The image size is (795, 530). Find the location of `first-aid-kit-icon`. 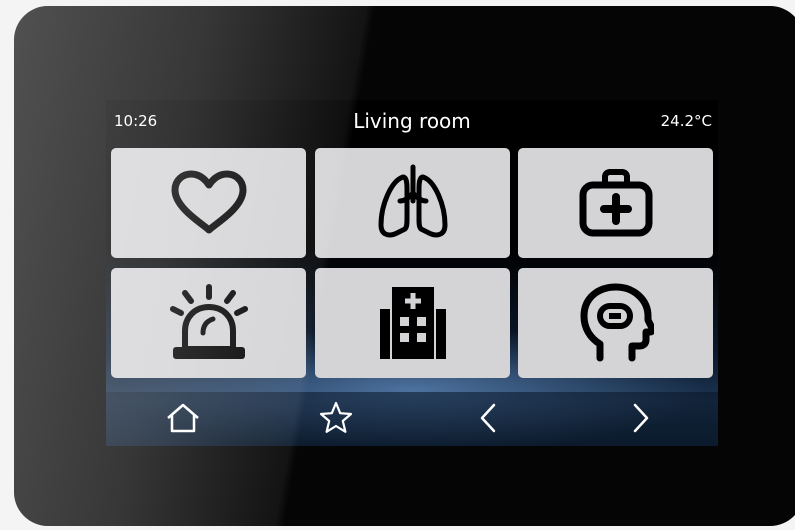

first-aid-kit-icon is located at coordinates (615, 203).